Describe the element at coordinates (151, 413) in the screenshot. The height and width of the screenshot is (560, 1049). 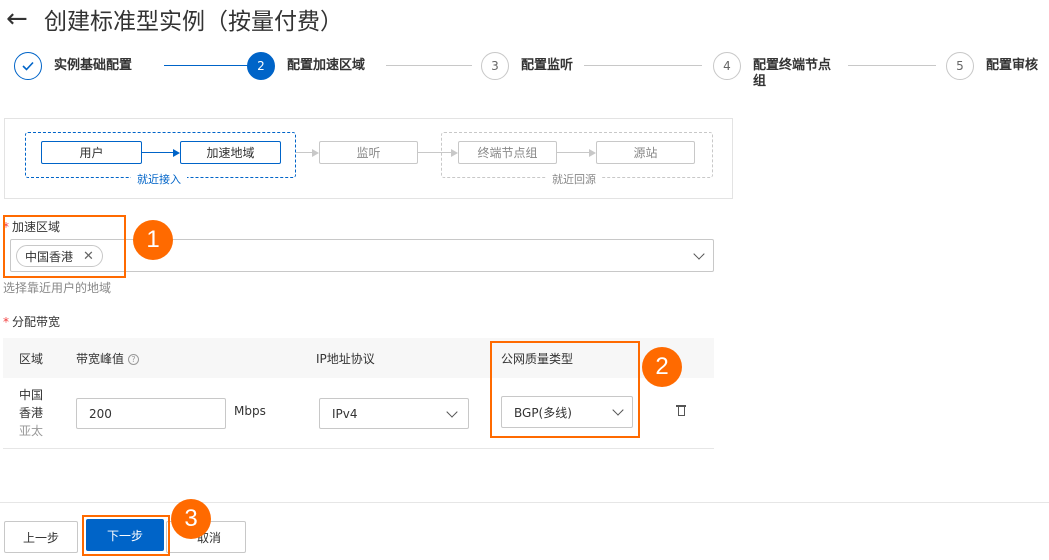
I see `bandwidth-input` at that location.